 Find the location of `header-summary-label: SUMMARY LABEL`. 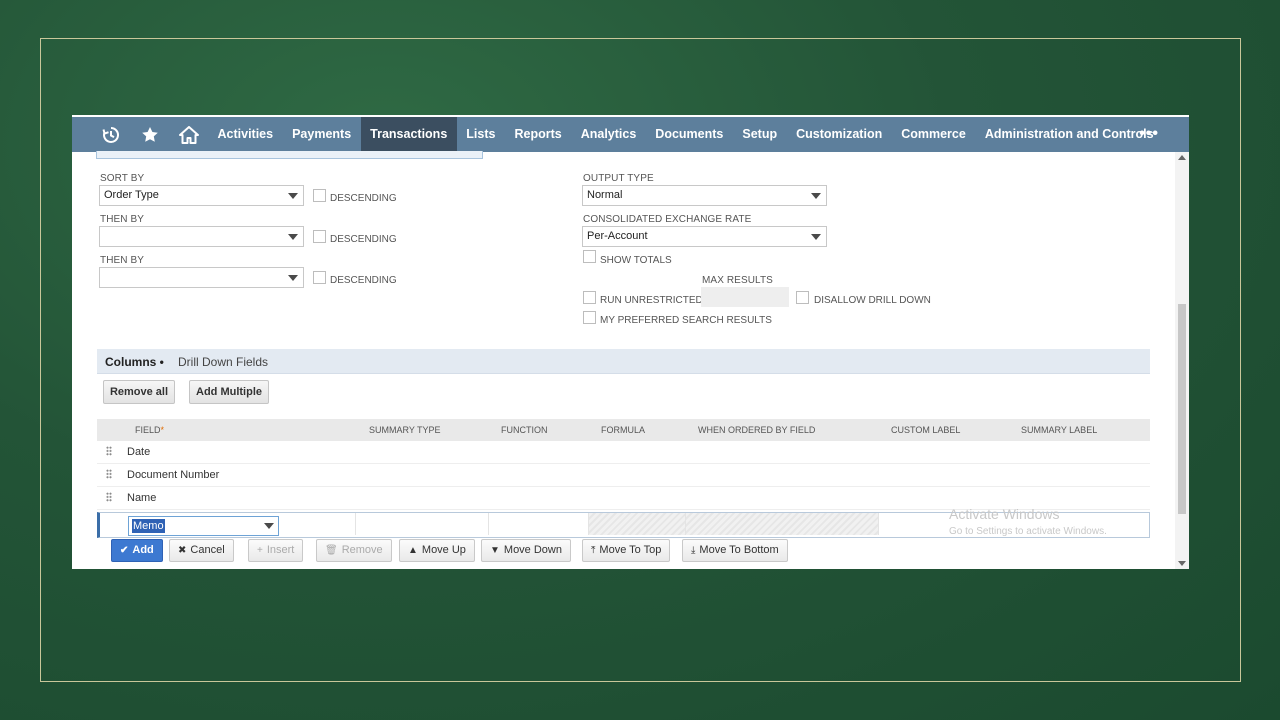

header-summary-label: SUMMARY LABEL is located at coordinates (1059, 430).